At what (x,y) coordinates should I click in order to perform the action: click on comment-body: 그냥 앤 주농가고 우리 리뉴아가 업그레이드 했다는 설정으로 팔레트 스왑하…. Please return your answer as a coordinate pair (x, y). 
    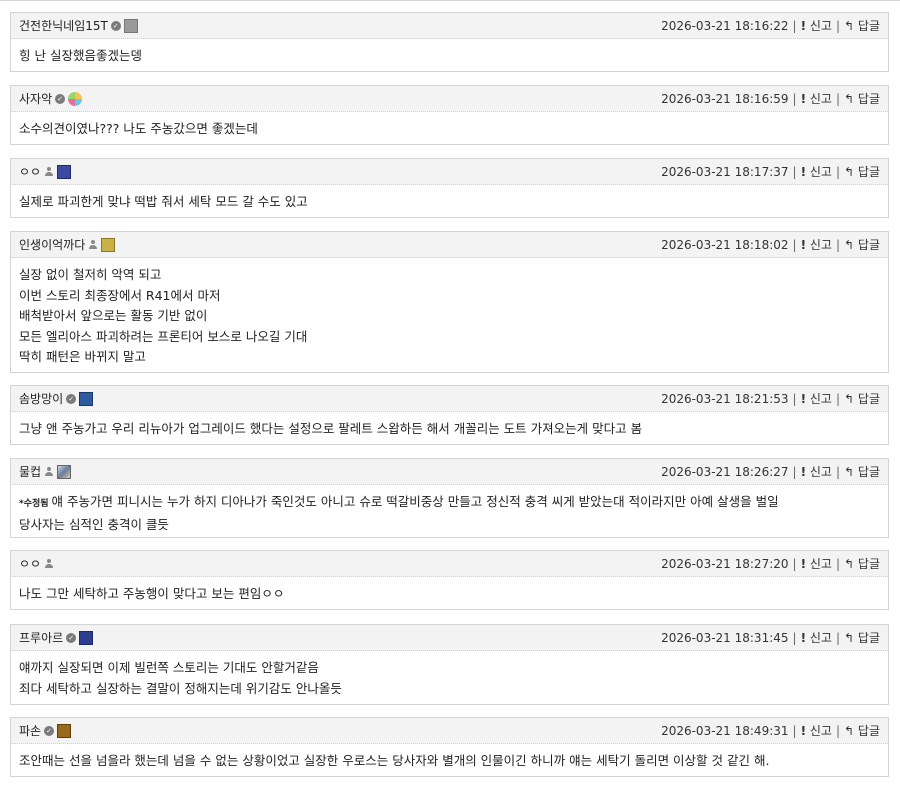
    Looking at the image, I should click on (449, 430).